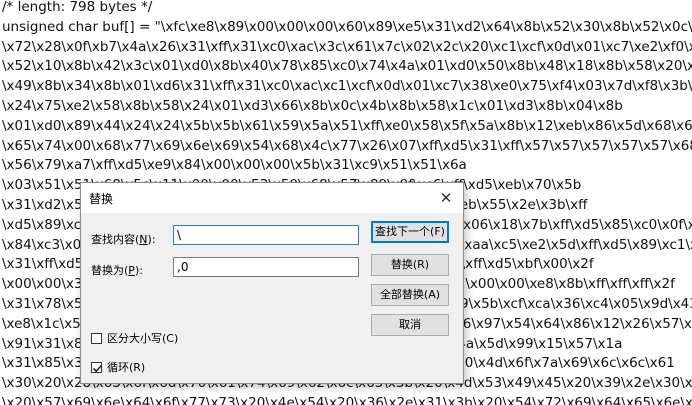  I want to click on wrap-label: 循环(R), so click(126, 367).